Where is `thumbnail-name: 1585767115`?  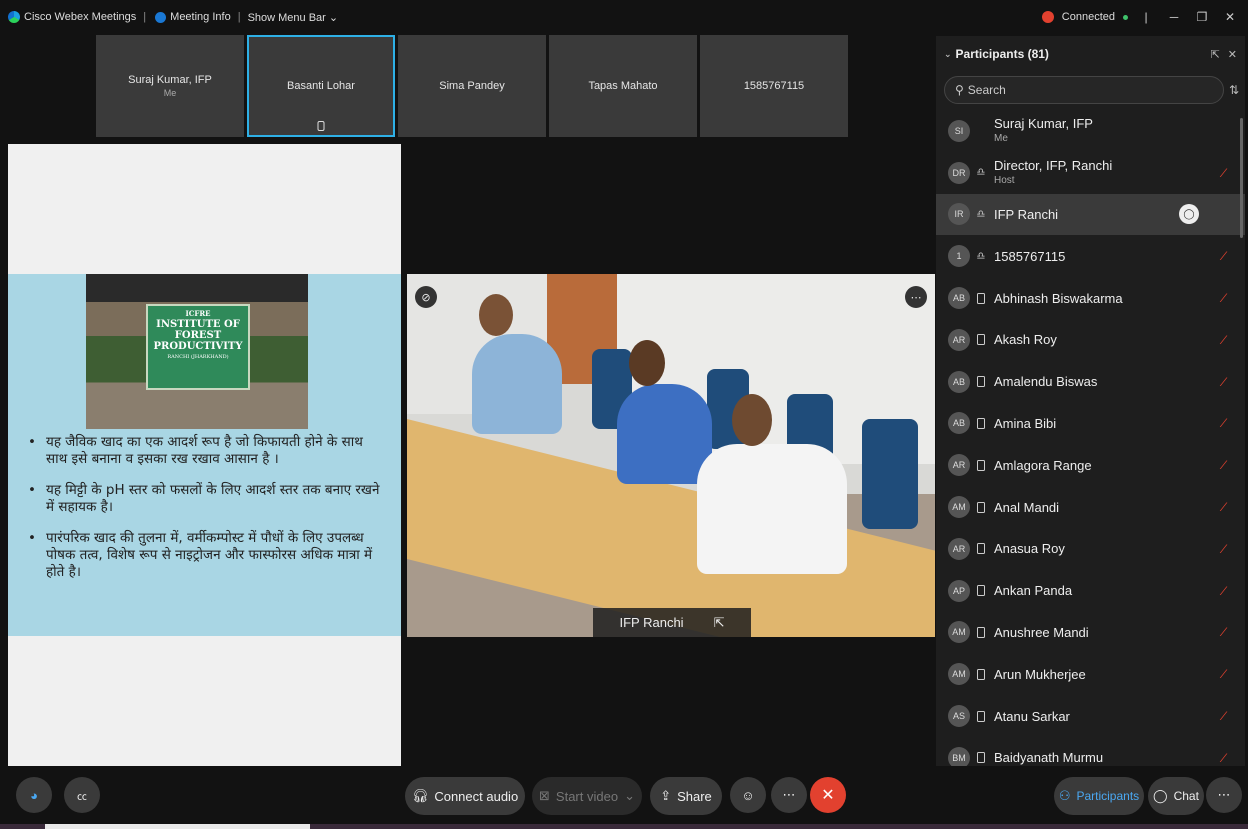
thumbnail-name: 1585767115 is located at coordinates (774, 86).